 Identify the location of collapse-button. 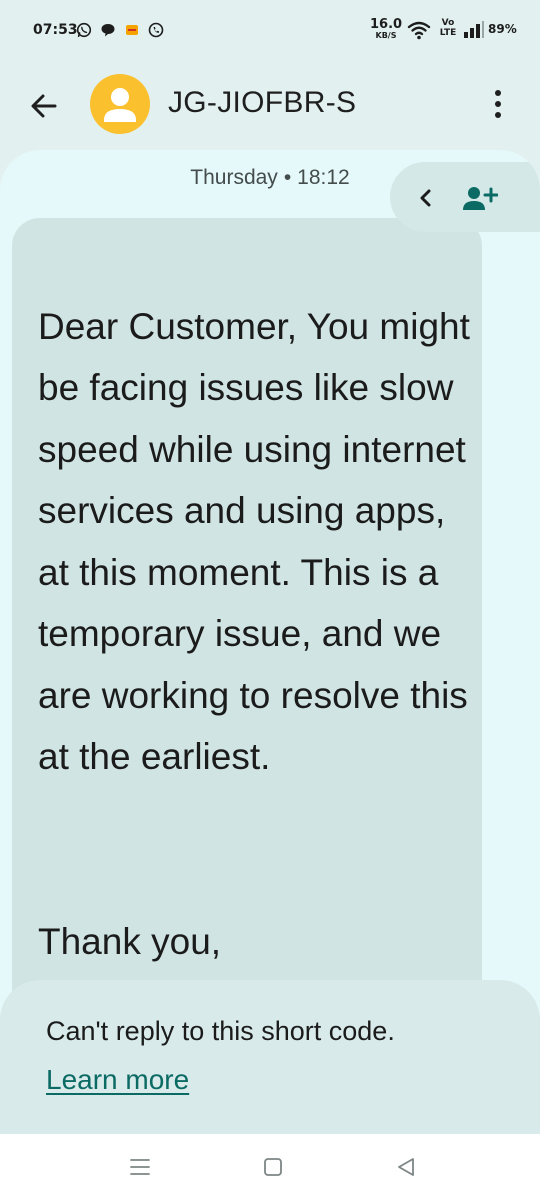
(426, 198).